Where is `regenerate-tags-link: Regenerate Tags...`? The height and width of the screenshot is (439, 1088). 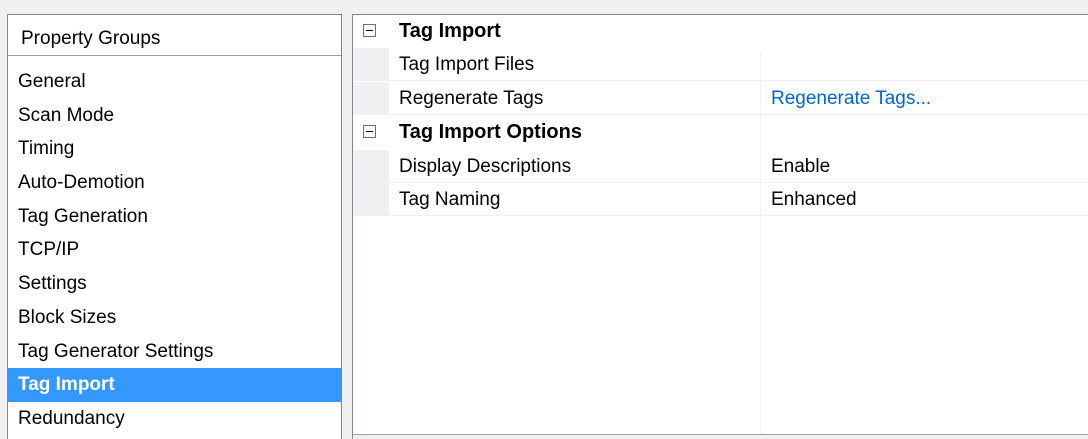
regenerate-tags-link: Regenerate Tags... is located at coordinates (851, 98).